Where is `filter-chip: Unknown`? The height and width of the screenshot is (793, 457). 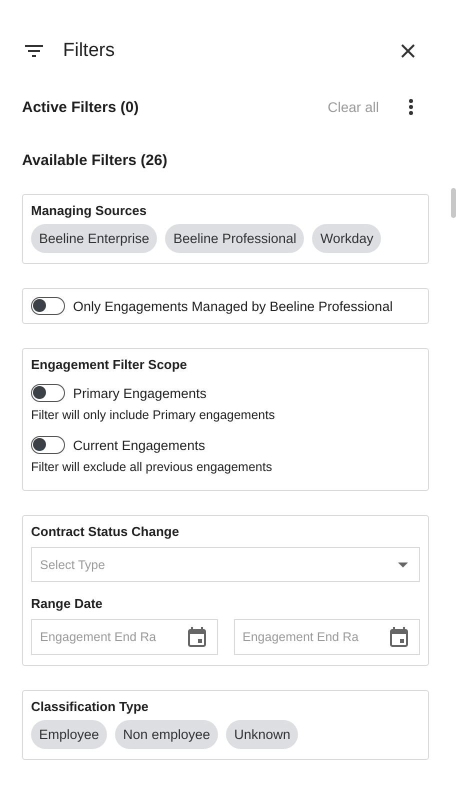 filter-chip: Unknown is located at coordinates (262, 734).